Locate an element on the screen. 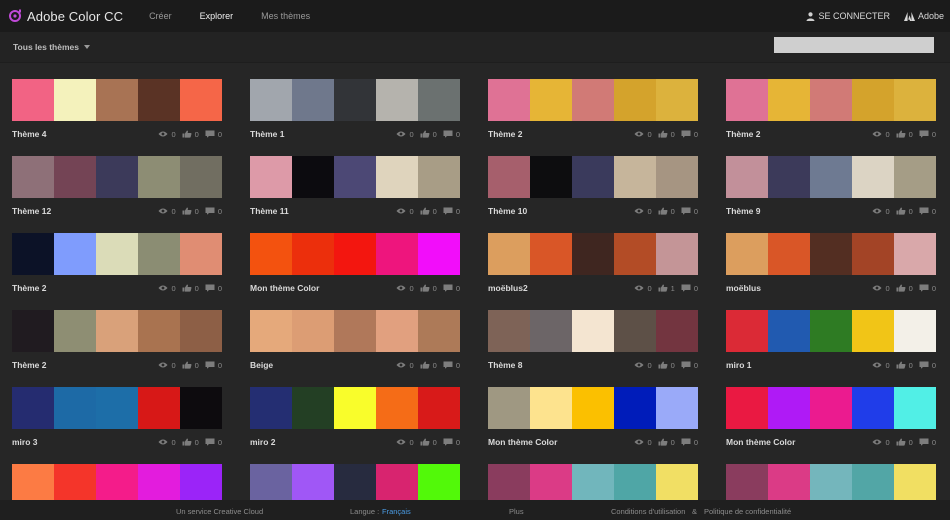 The image size is (950, 520). sign-in-button: SE CONNECTER is located at coordinates (848, 16).